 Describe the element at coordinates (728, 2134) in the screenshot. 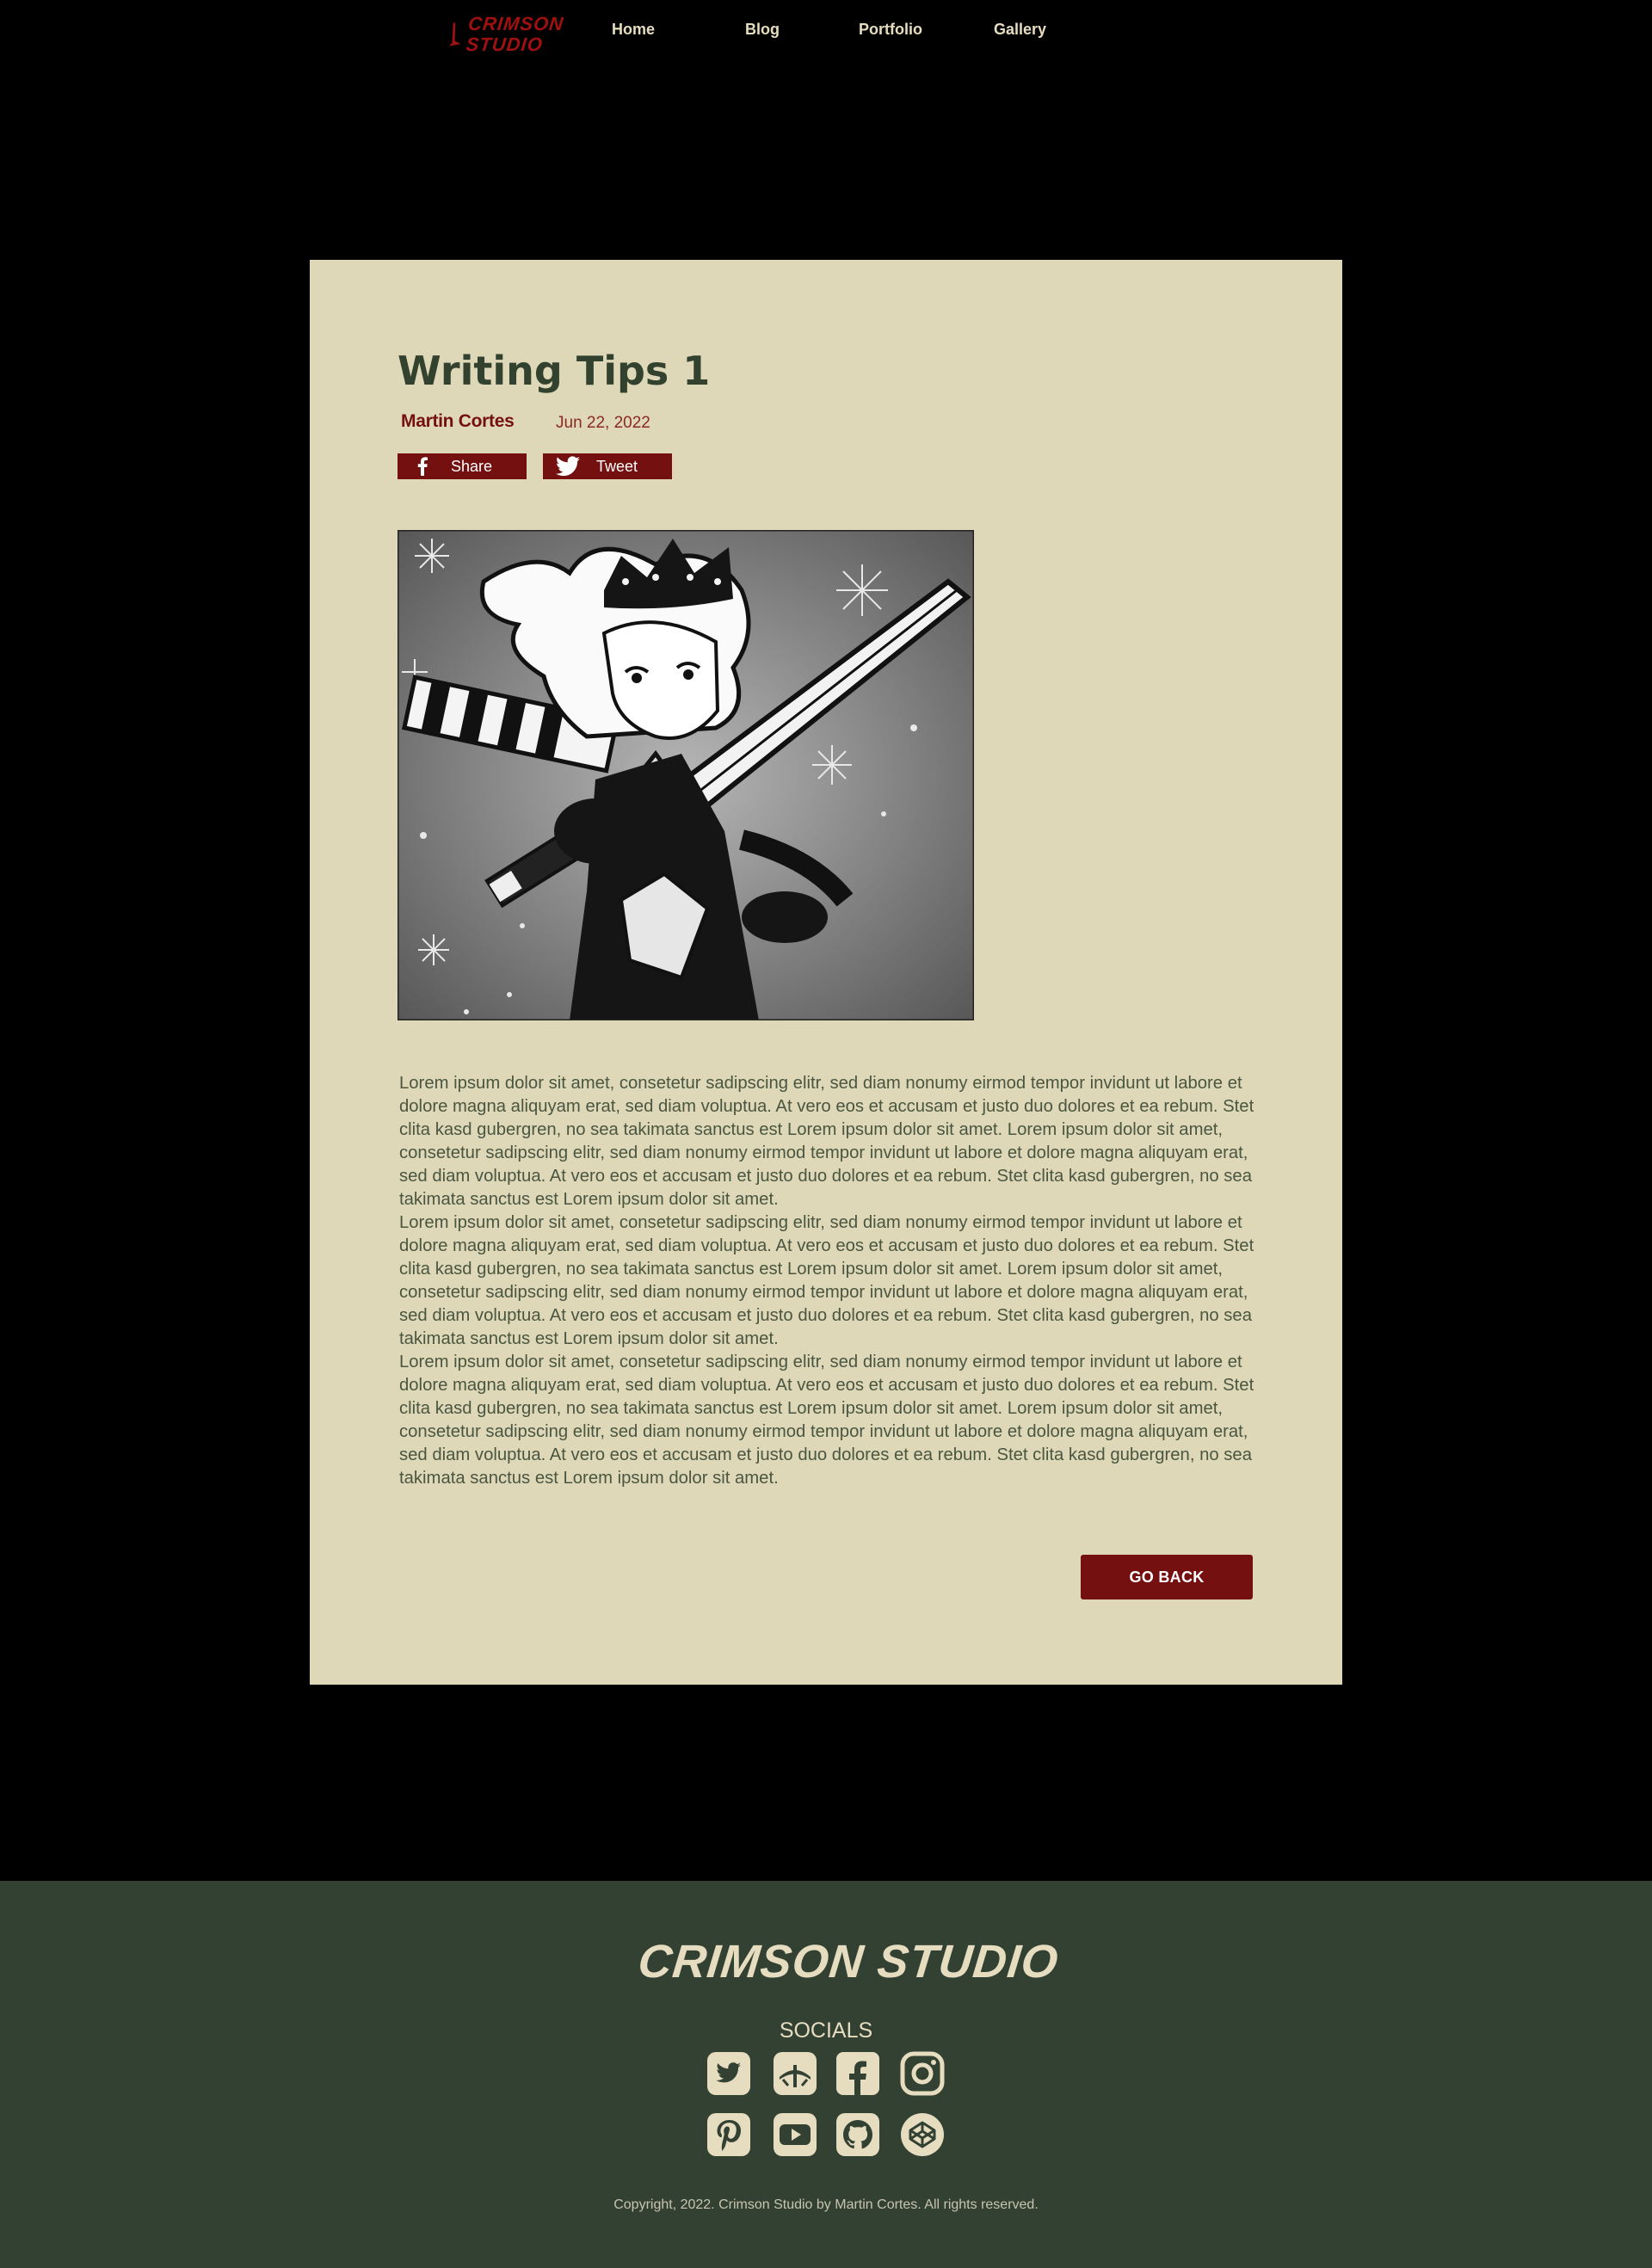

I see `pinterest-icon` at that location.